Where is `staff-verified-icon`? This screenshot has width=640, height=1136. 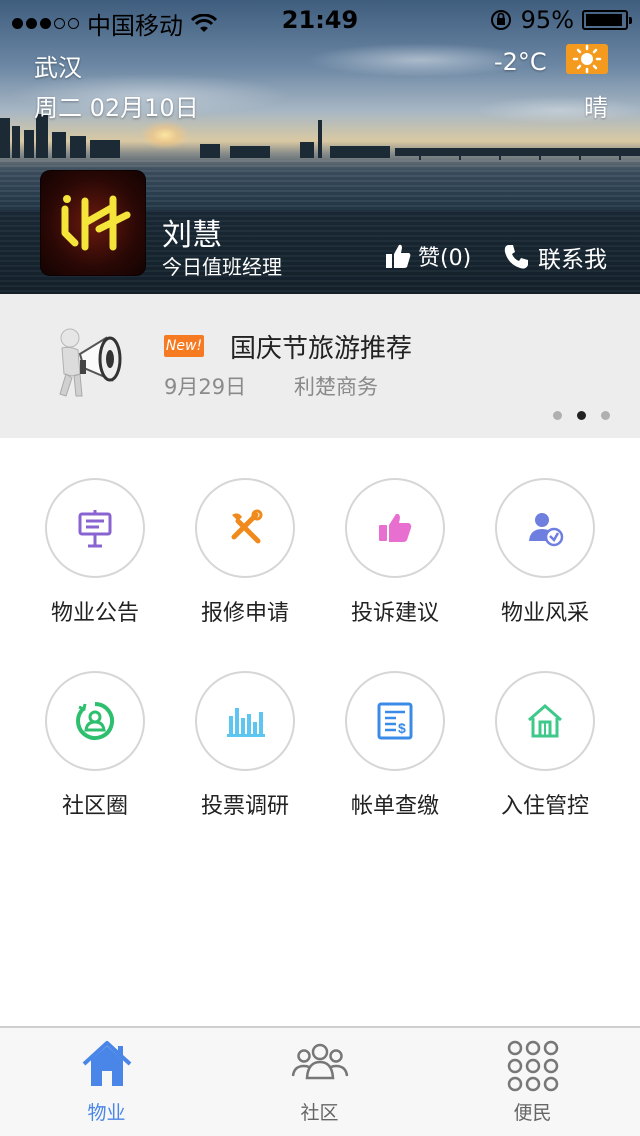 staff-verified-icon is located at coordinates (546, 530).